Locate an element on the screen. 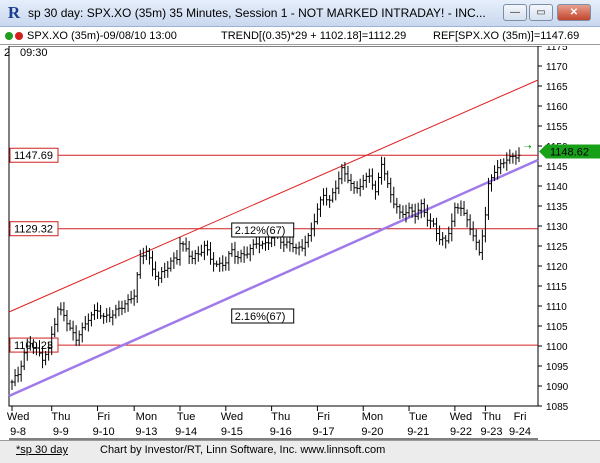 The image size is (600, 463). x-date-label: 9-10 is located at coordinates (104, 432).